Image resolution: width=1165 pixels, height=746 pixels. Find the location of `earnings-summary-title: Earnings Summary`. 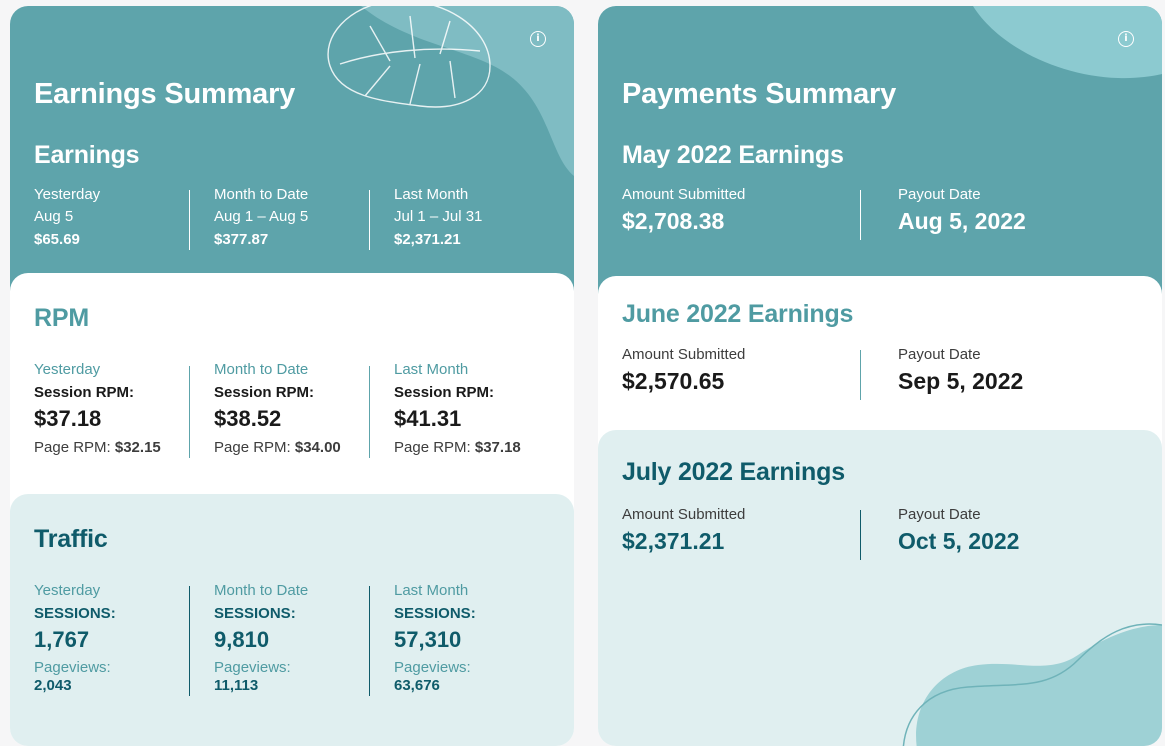

earnings-summary-title: Earnings Summary is located at coordinates (165, 94).